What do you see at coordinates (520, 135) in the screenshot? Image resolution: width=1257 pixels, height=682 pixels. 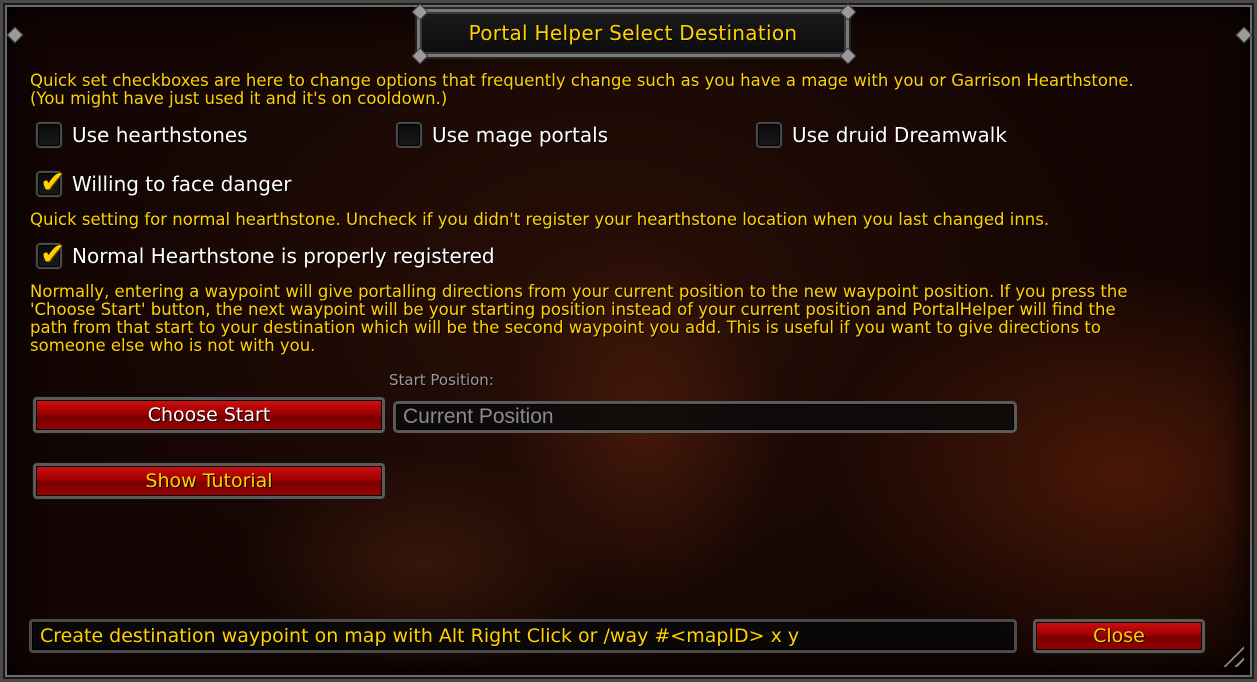 I see `use-mage-portals-label: Use mage portals` at bounding box center [520, 135].